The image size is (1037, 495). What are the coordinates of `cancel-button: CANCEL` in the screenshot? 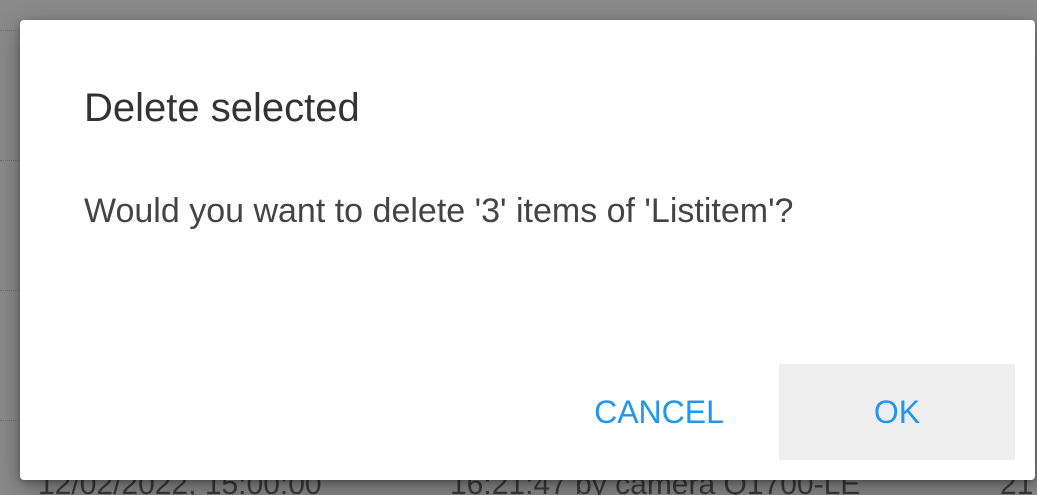 It's located at (659, 412).